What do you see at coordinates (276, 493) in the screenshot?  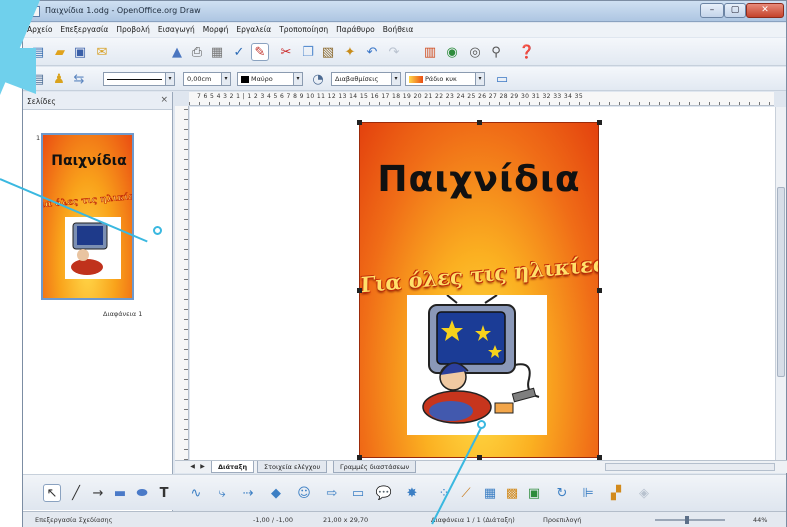 I see `basic-shapes-icon: ◆` at bounding box center [276, 493].